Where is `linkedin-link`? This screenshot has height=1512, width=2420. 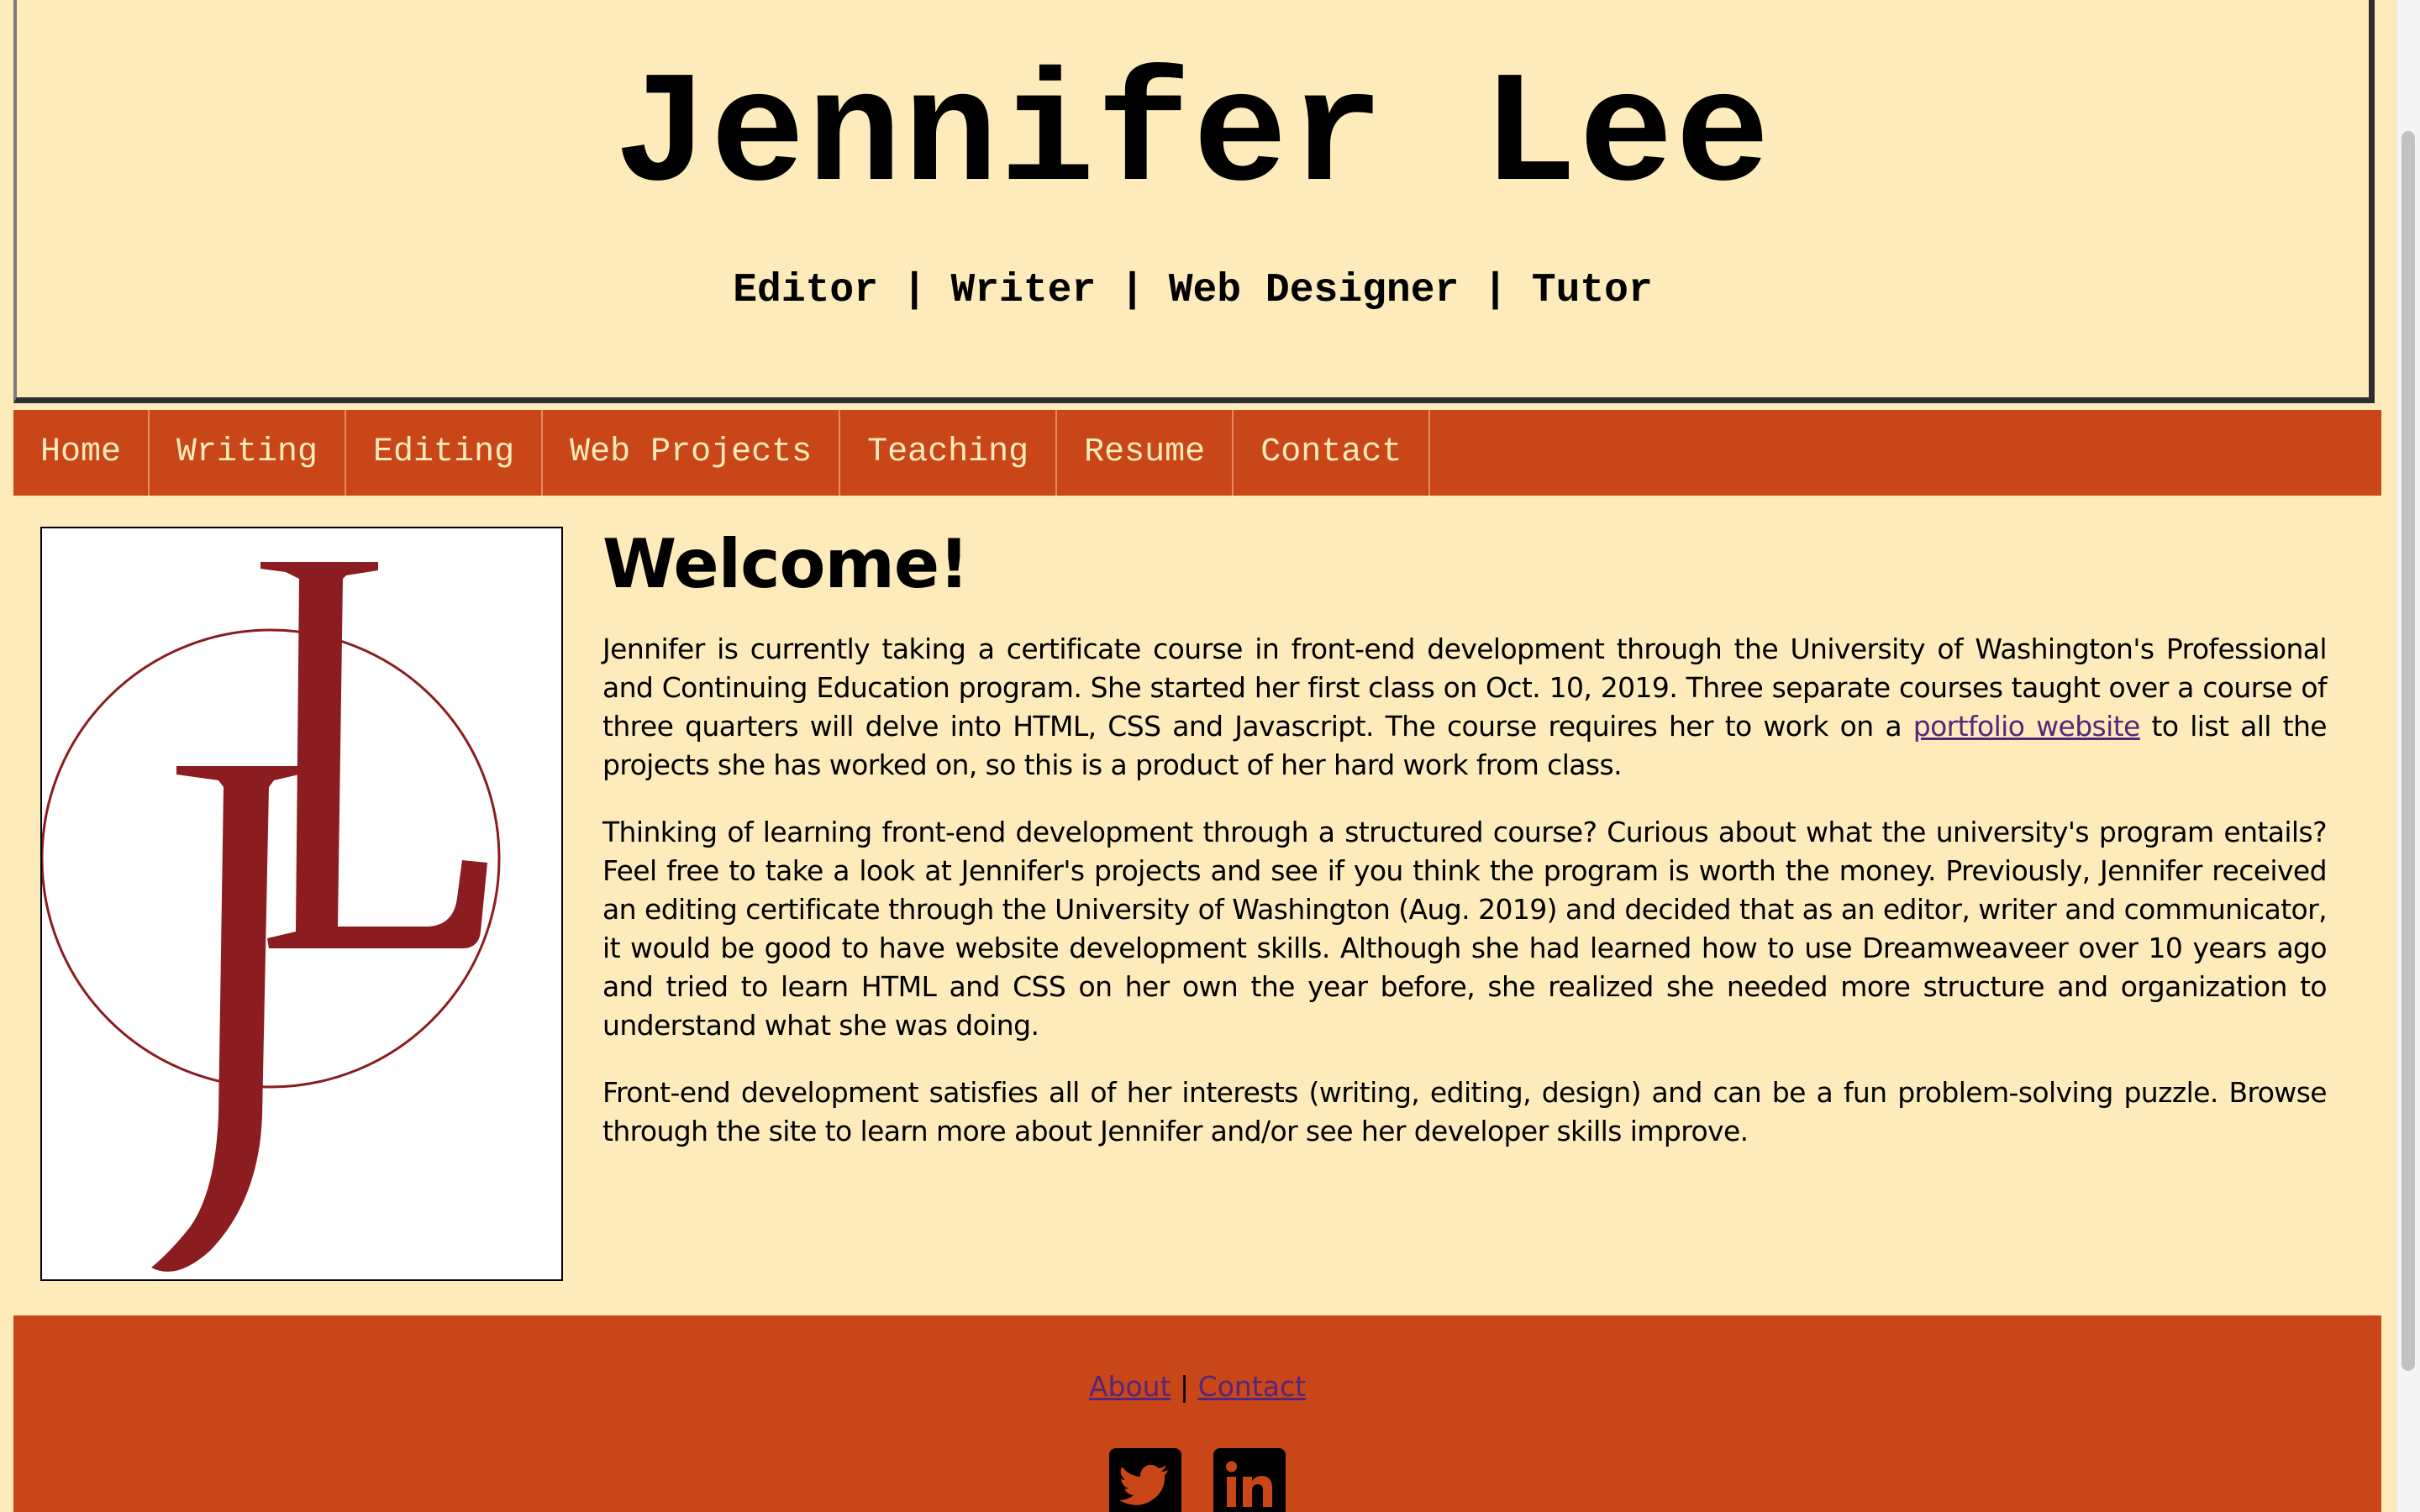
linkedin-link is located at coordinates (1249, 1480).